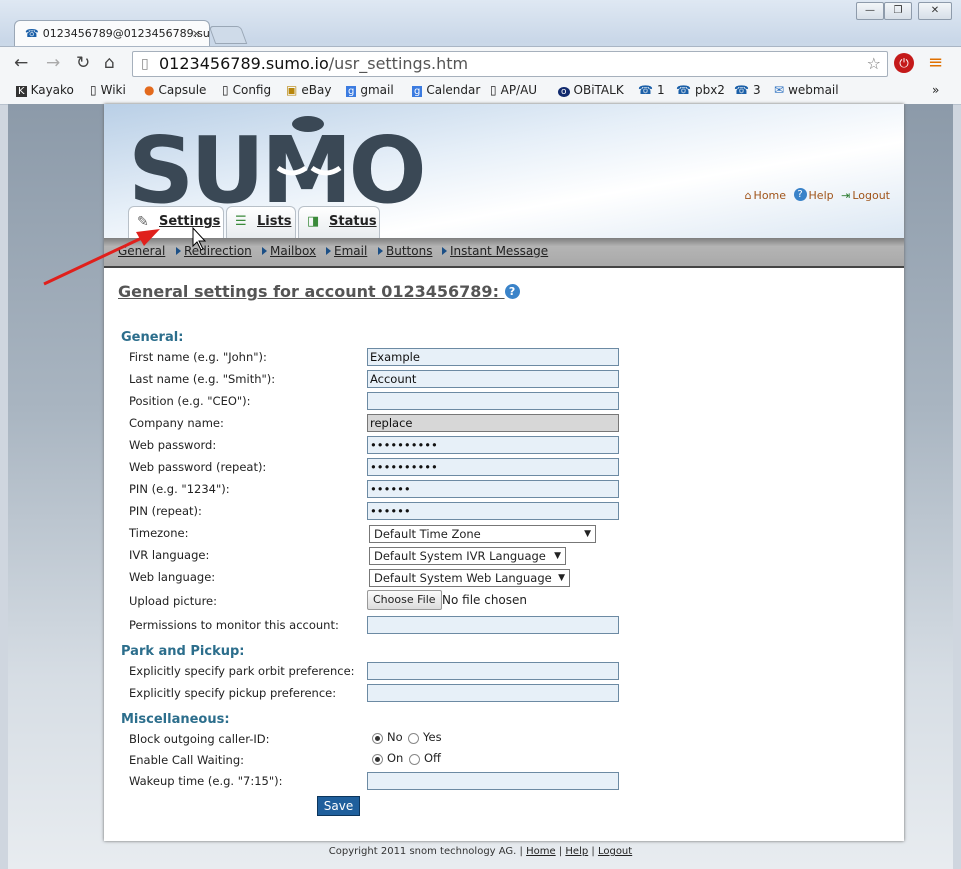  Describe the element at coordinates (432, 737) in the screenshot. I see `block-cid-yes-label: Yes` at that location.